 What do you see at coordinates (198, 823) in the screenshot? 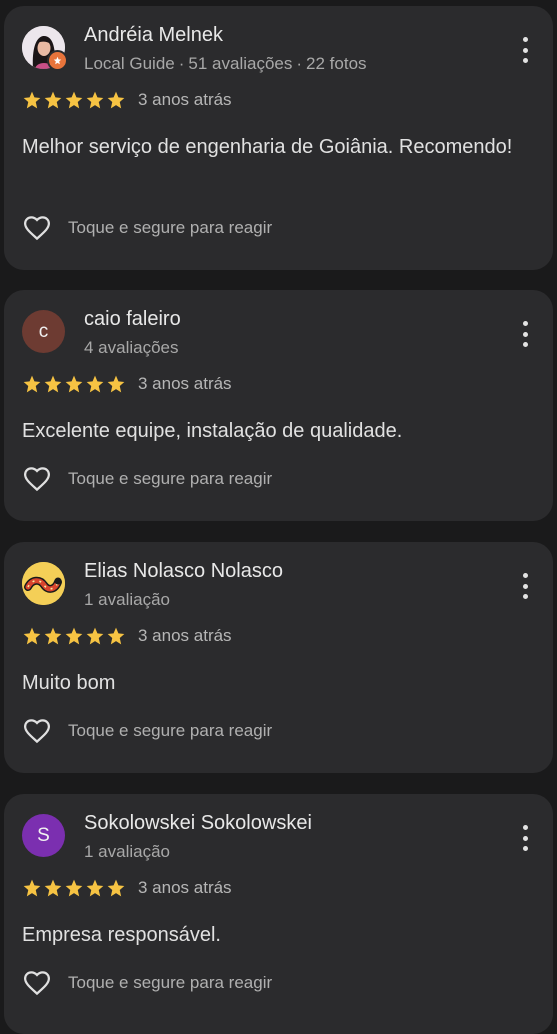
I see `reviewer-name: Sokolowskei Sokolowskei` at bounding box center [198, 823].